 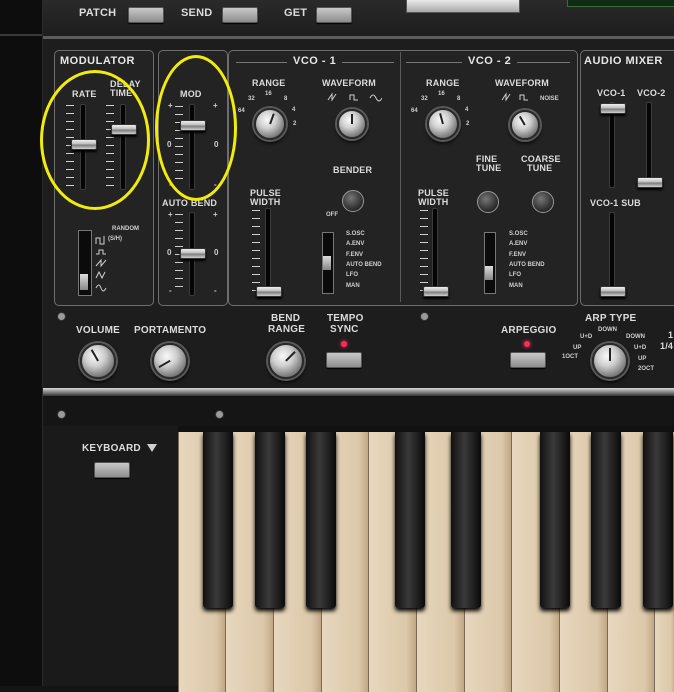 What do you see at coordinates (549, 99) in the screenshot?
I see `vco2-noise-label: NOISE` at bounding box center [549, 99].